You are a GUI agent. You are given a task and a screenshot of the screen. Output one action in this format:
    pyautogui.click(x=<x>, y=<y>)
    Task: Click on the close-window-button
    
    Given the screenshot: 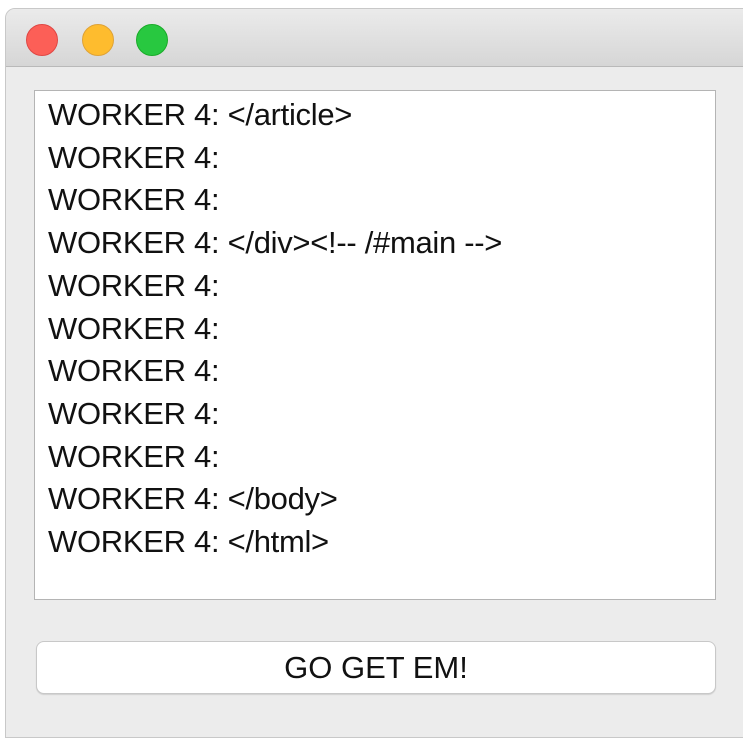 What is the action you would take?
    pyautogui.click(x=42, y=40)
    